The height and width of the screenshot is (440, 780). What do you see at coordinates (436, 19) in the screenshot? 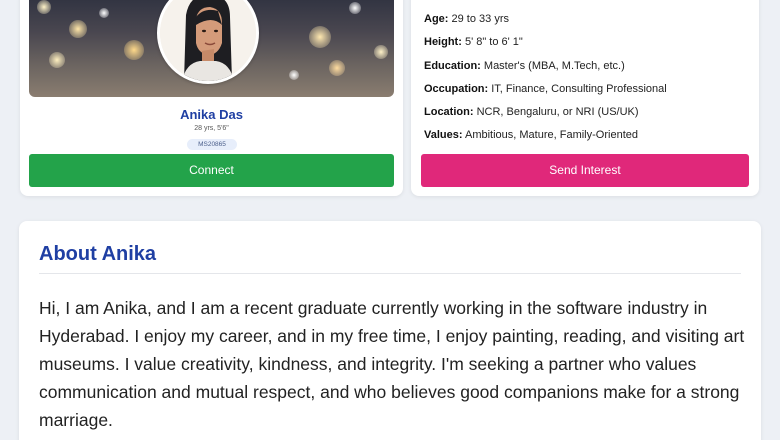
I see `pref-label: Age:` at bounding box center [436, 19].